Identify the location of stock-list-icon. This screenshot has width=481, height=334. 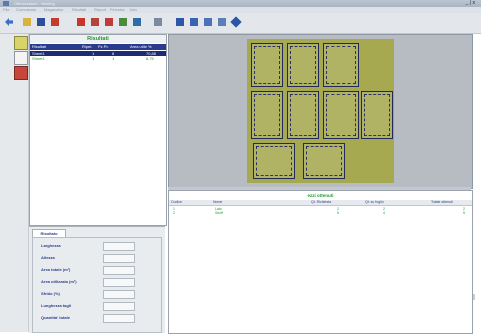
(21, 73).